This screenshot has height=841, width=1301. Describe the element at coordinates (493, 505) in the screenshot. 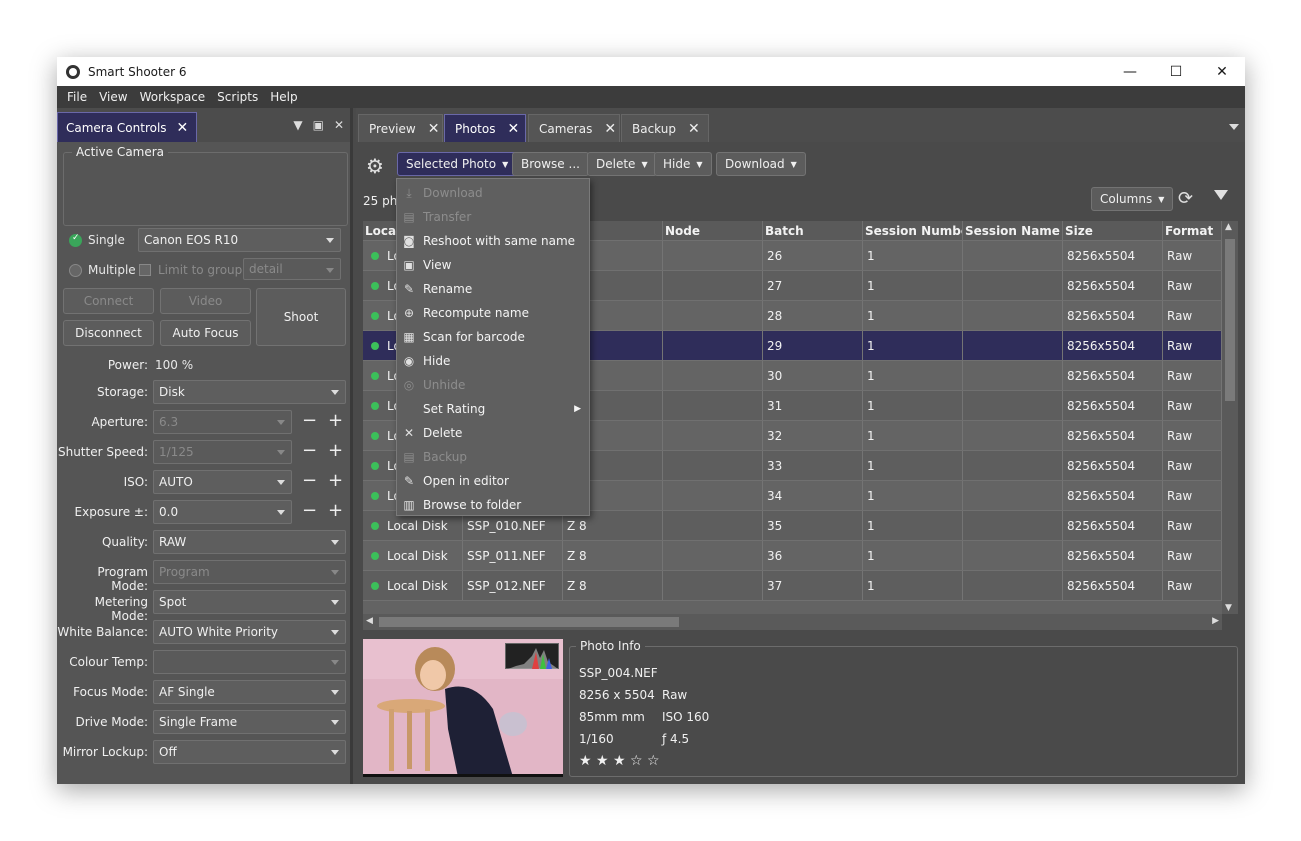

I see `menu-item-browse-to-folder: ▥ Browse to folder` at that location.